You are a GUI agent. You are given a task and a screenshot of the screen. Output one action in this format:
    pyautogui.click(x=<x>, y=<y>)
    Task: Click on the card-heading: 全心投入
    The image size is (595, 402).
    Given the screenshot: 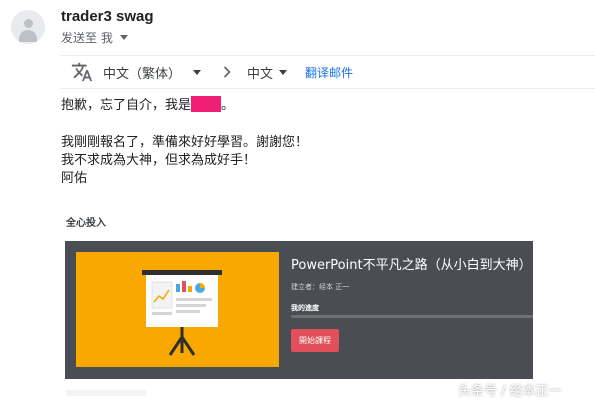 What is the action you would take?
    pyautogui.click(x=86, y=223)
    